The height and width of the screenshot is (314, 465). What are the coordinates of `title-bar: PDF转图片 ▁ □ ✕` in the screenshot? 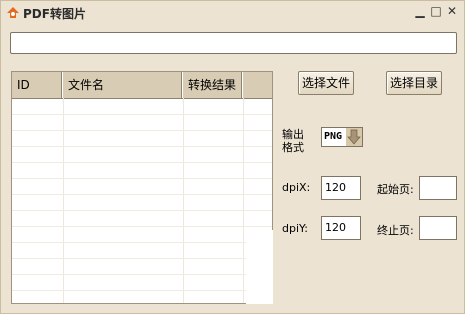 It's located at (232, 12).